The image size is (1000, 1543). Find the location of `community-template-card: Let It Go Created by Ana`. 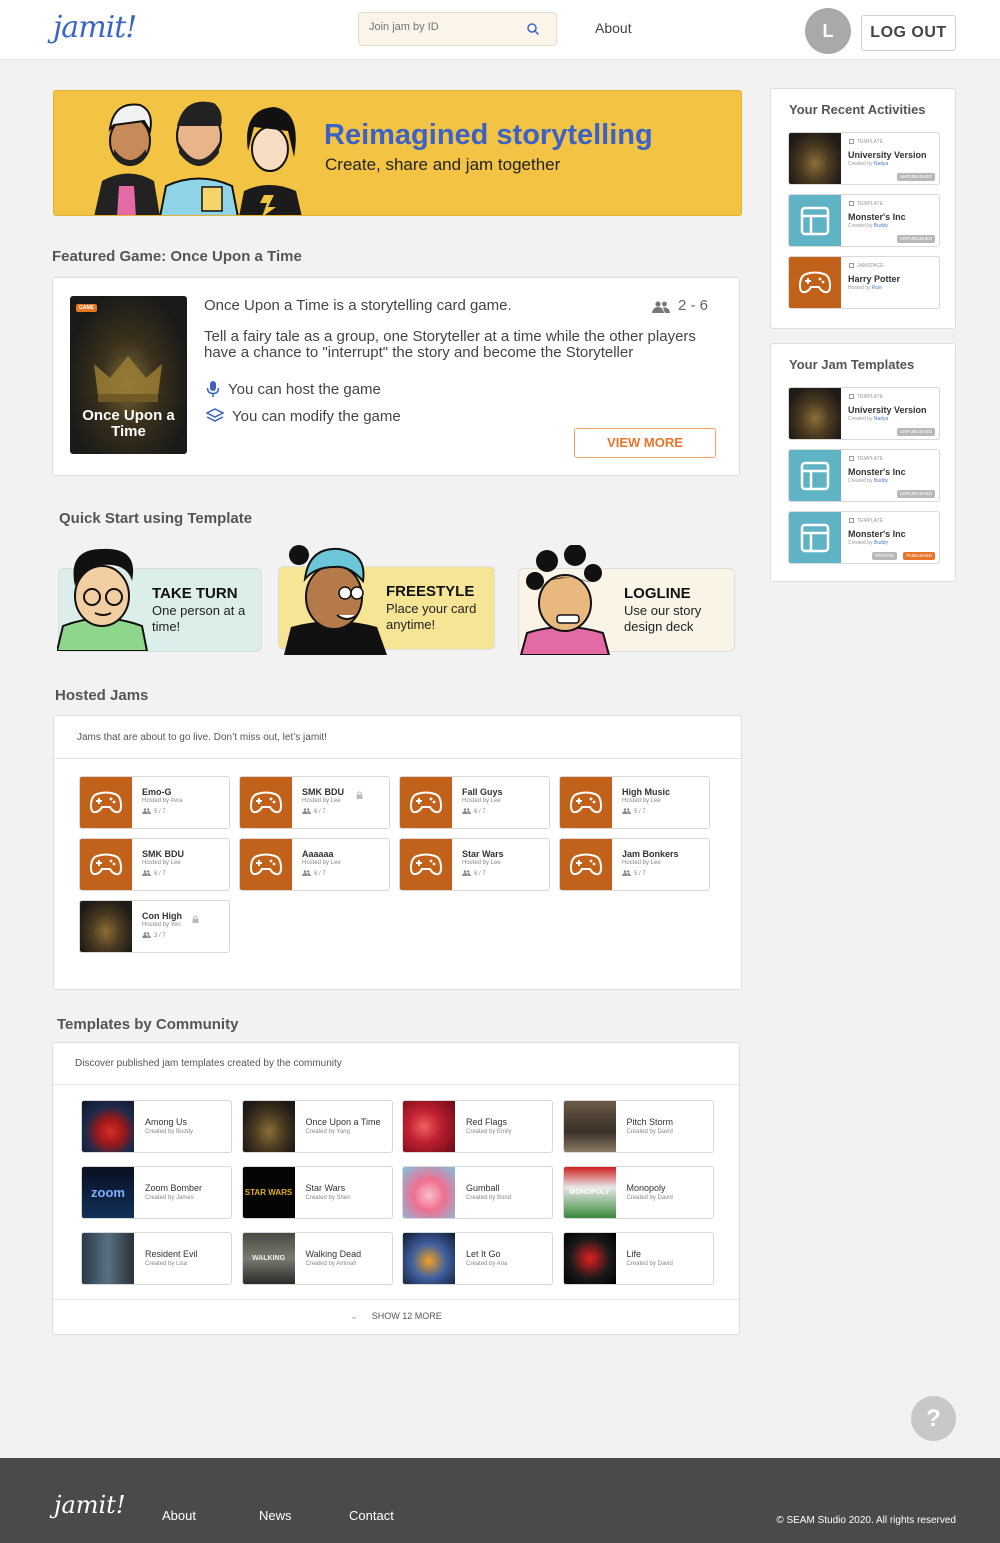

community-template-card: Let It Go Created by Ana is located at coordinates (477, 1258).